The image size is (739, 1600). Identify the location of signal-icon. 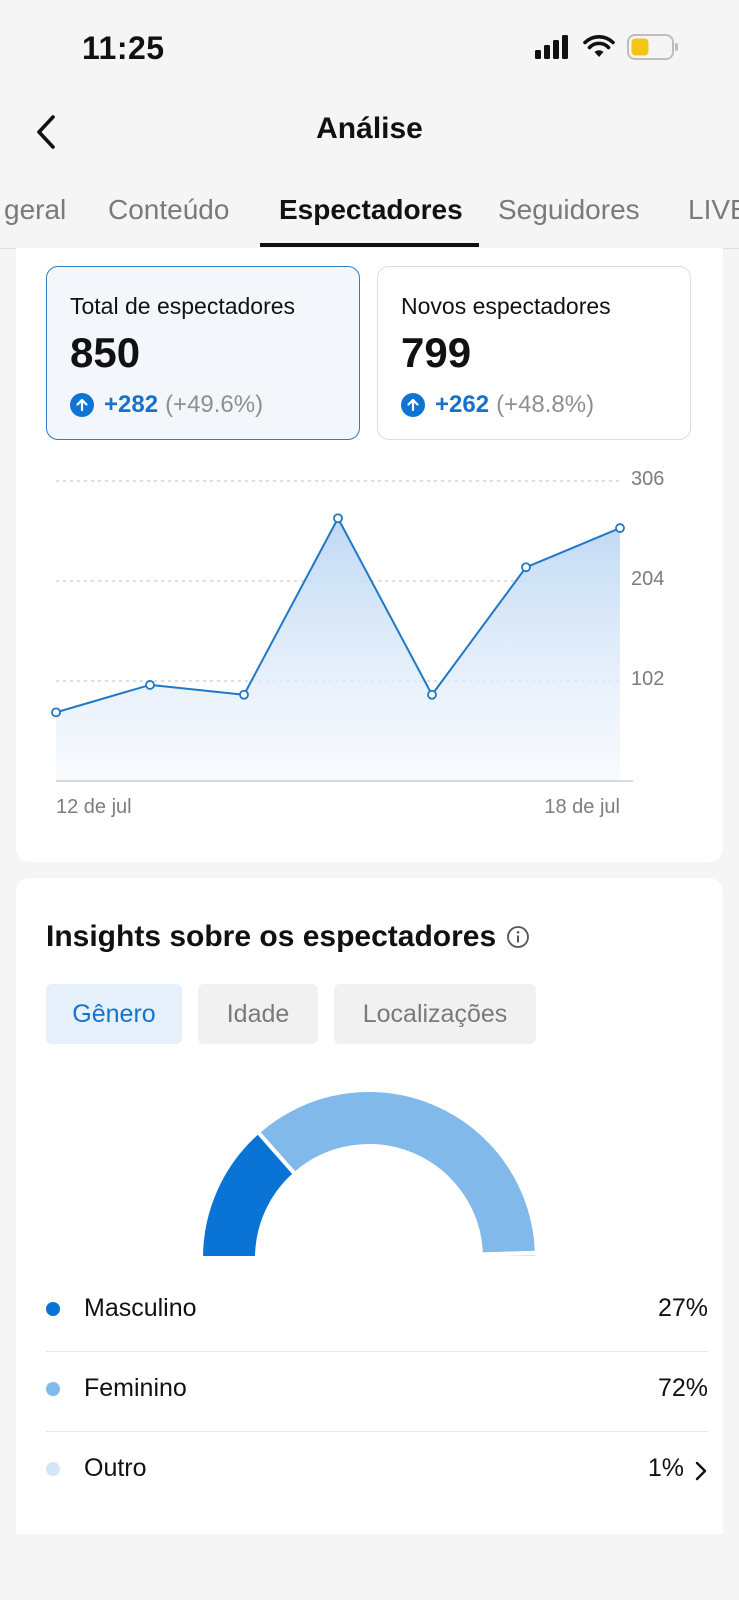
(551, 47).